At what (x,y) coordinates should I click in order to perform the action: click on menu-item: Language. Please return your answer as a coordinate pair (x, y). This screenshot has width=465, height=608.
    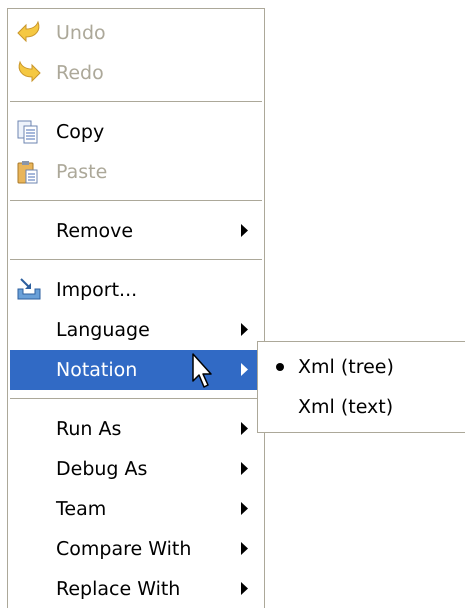
    Looking at the image, I should click on (136, 330).